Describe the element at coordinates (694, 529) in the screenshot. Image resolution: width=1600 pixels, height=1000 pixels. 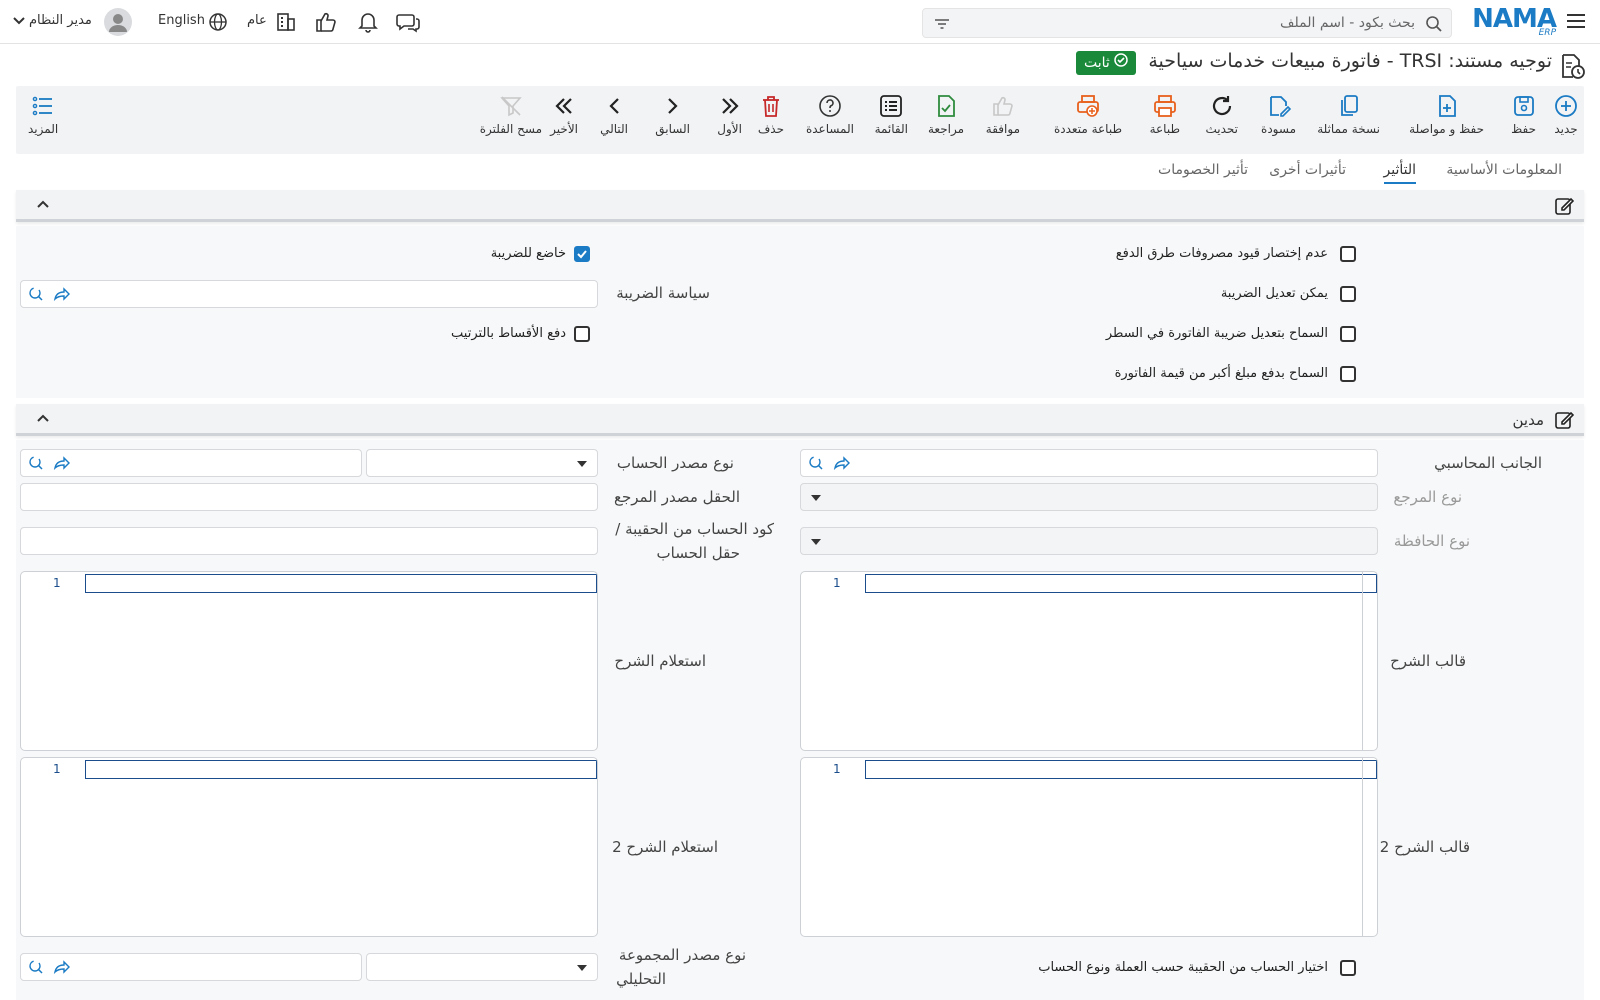
I see `account-code-from-bag-label-line1: كود الحساب من الحقيبة /` at that location.